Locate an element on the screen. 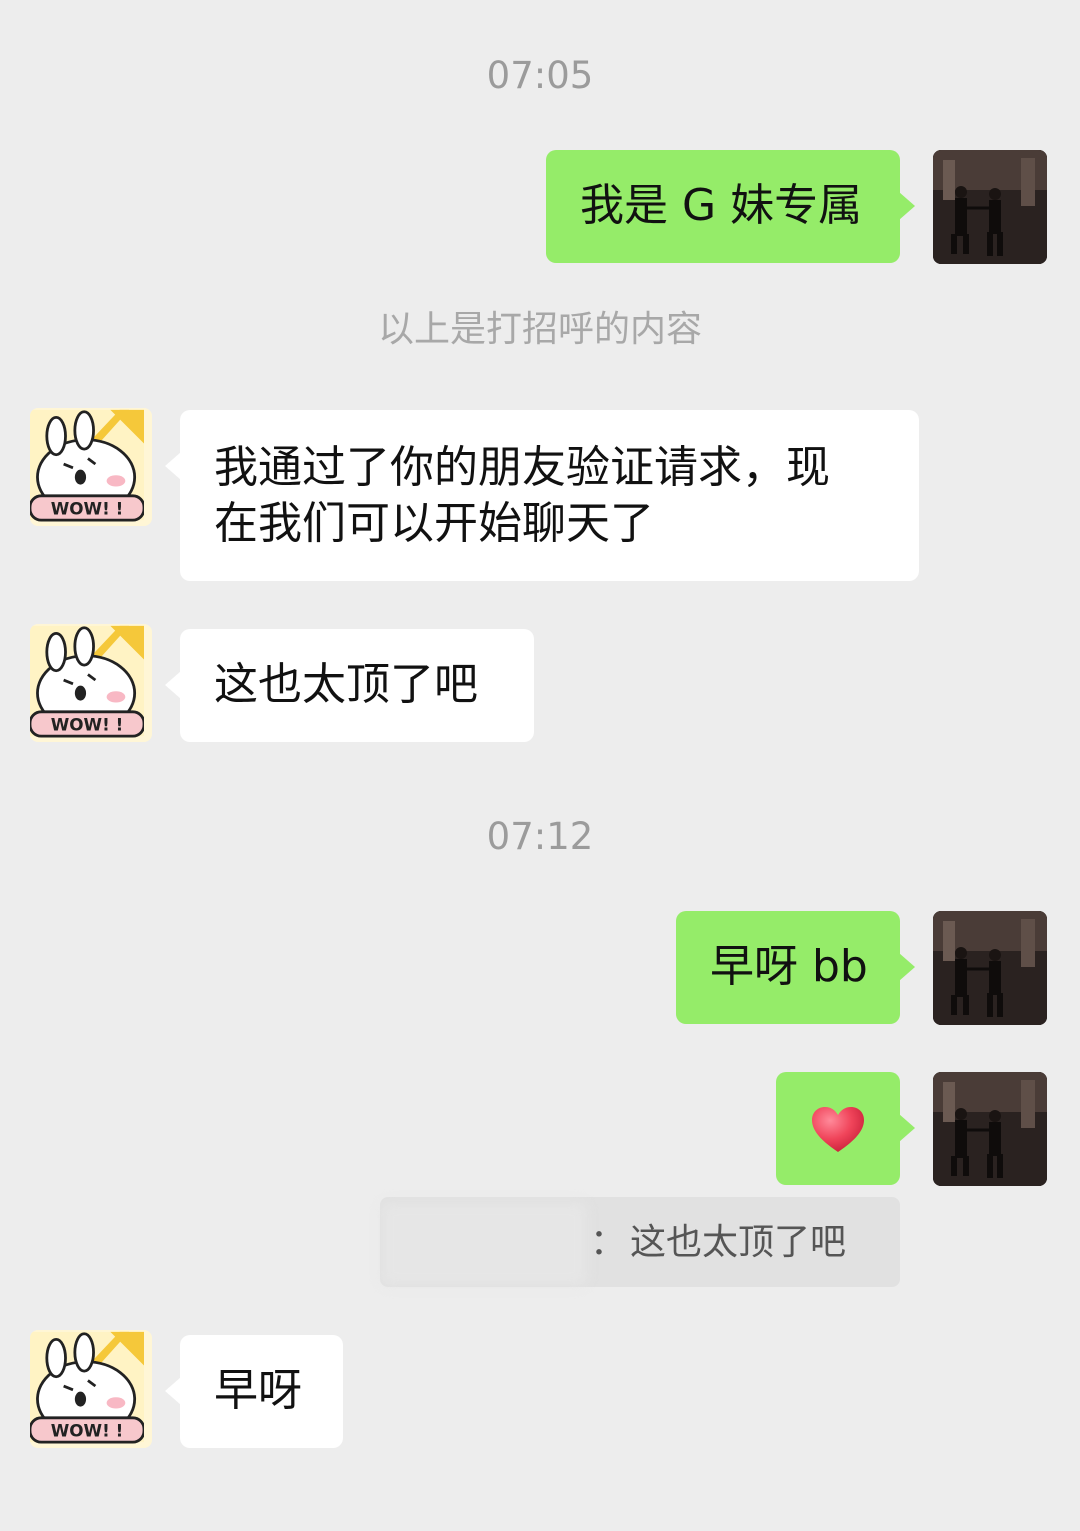 This screenshot has width=1080, height=1531. message-bubble: 这也太顶了吧 is located at coordinates (349, 685).